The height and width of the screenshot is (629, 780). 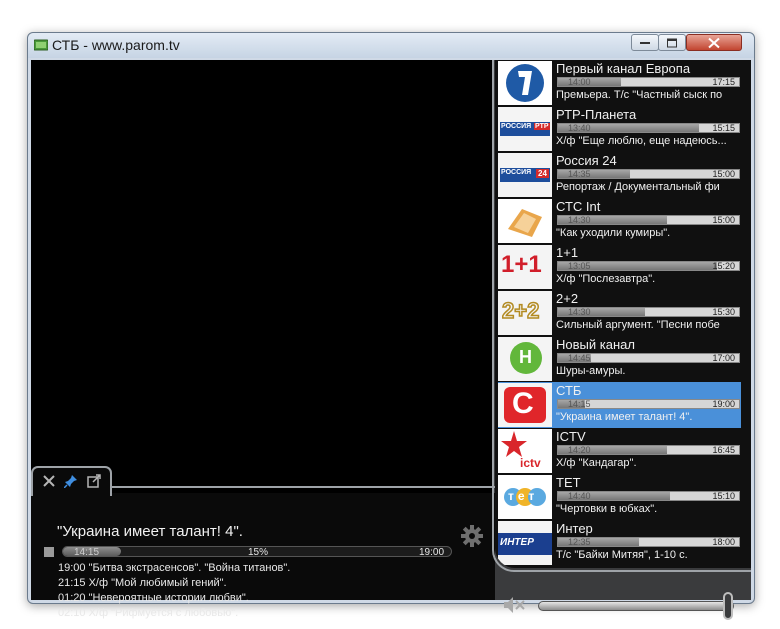 I want to click on rtr-logo: РОССИЯ РТР, so click(x=525, y=129).